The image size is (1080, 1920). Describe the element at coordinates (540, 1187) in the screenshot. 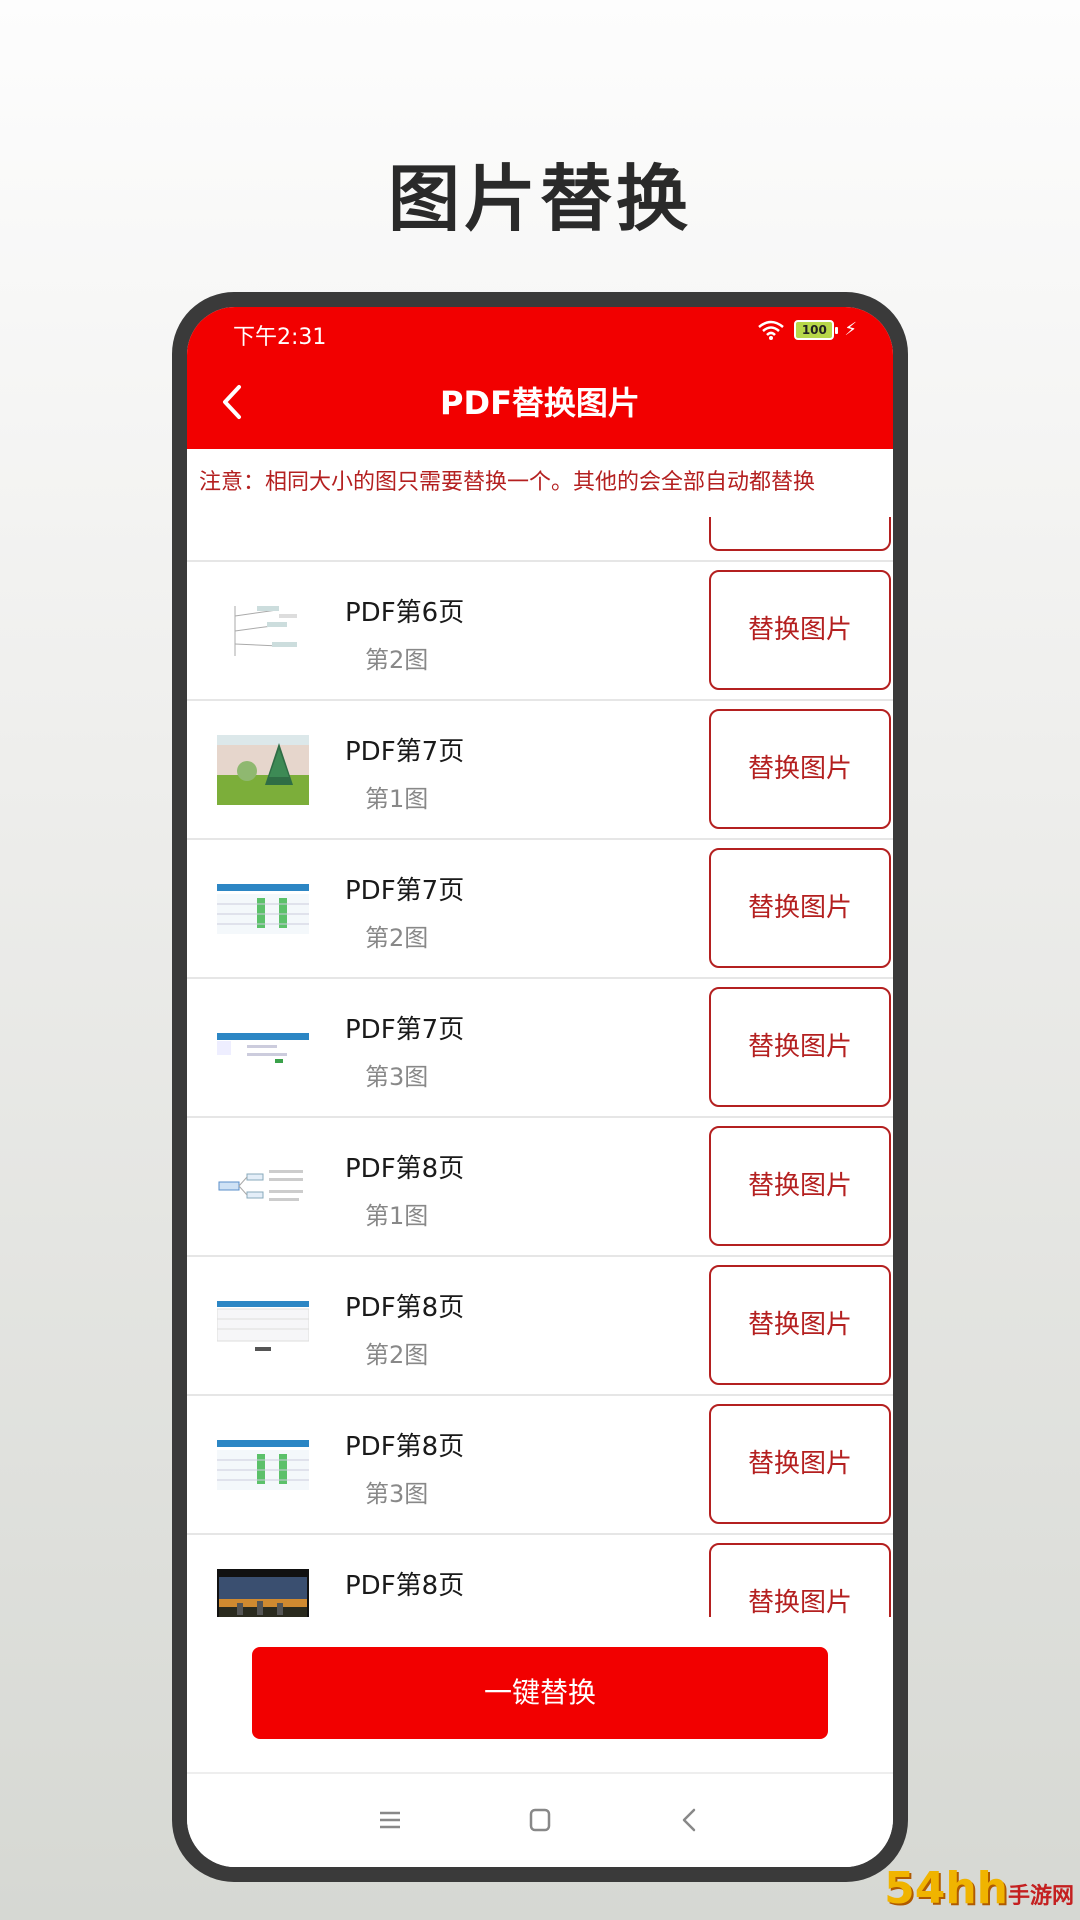

I see `list-item: PDF第8页第1图 替换图片` at that location.